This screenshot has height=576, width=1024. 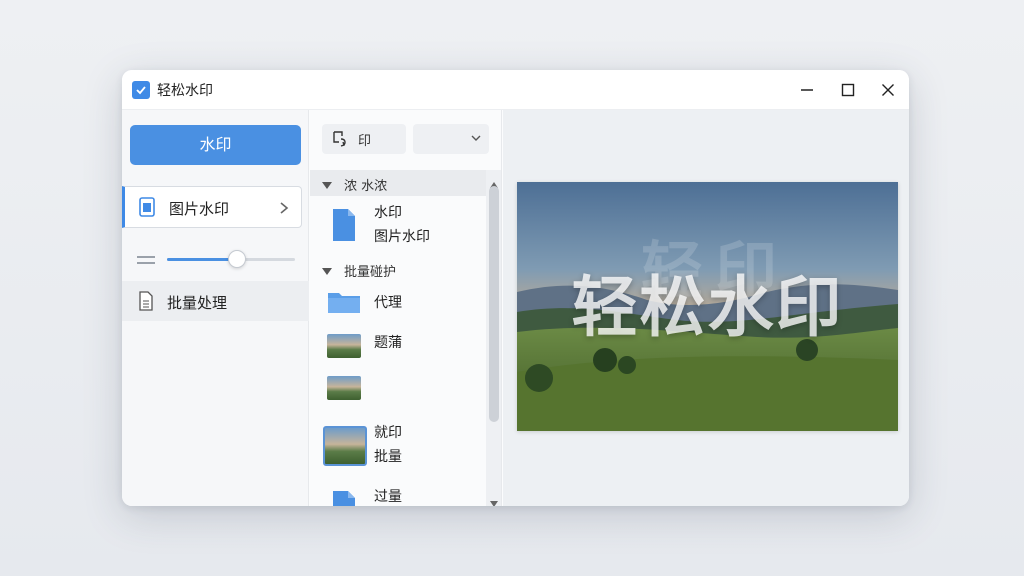 I want to click on scroll-thumb, so click(x=494, y=304).